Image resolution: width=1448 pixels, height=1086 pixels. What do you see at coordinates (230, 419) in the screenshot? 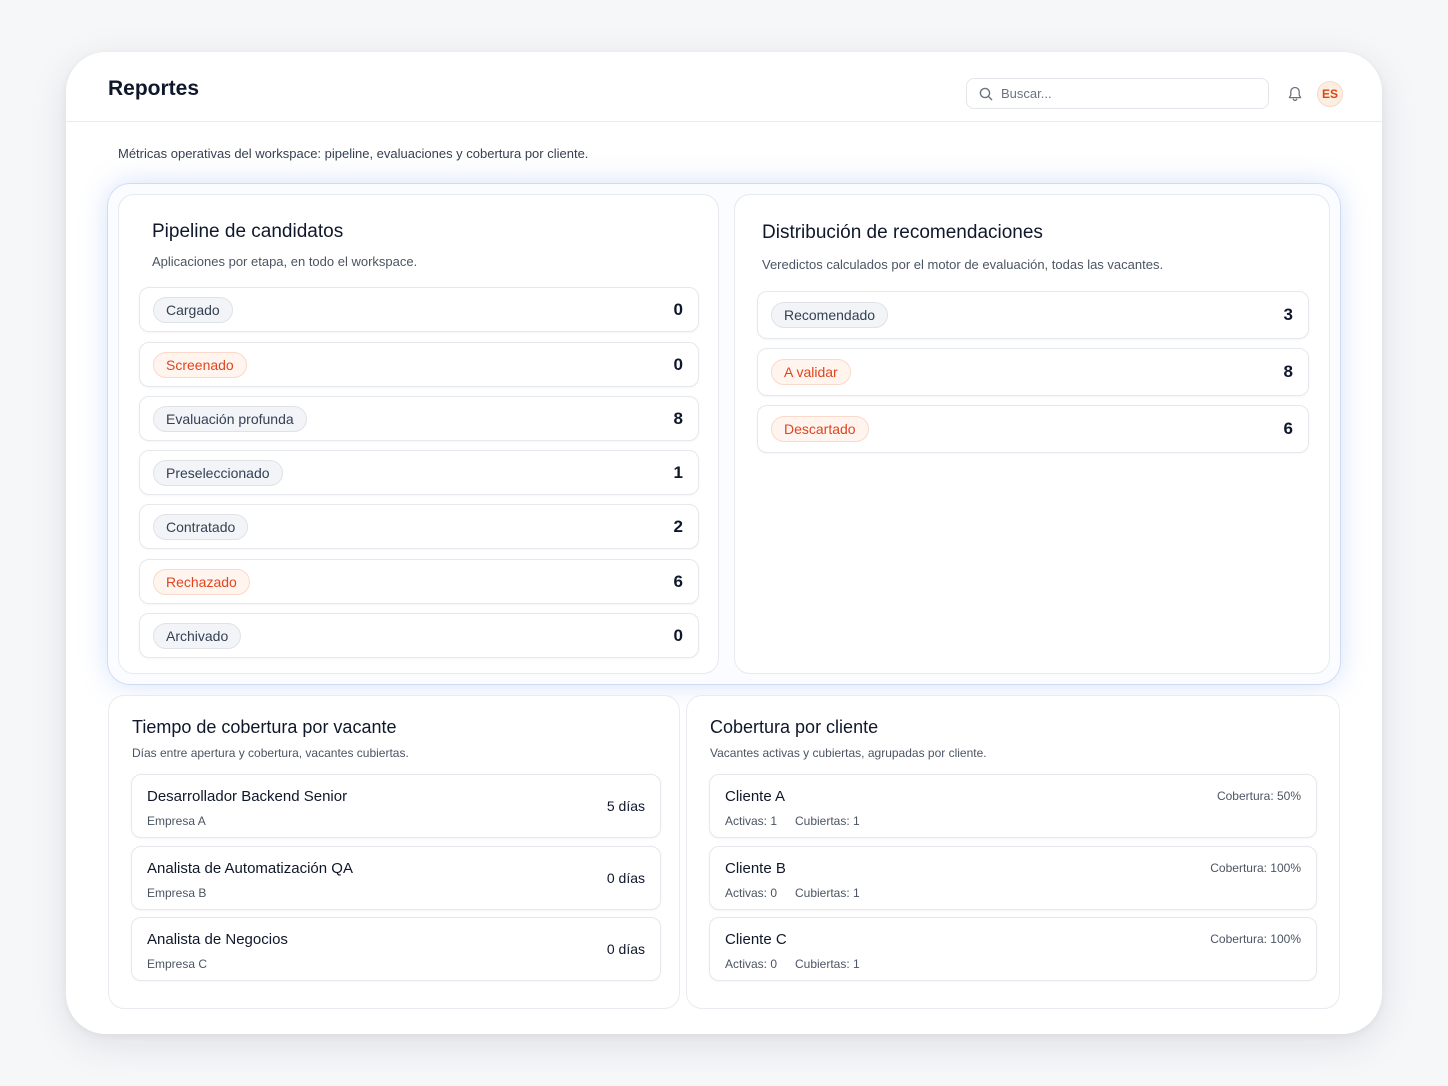
I see `stage-pill: Evaluación profunda` at bounding box center [230, 419].